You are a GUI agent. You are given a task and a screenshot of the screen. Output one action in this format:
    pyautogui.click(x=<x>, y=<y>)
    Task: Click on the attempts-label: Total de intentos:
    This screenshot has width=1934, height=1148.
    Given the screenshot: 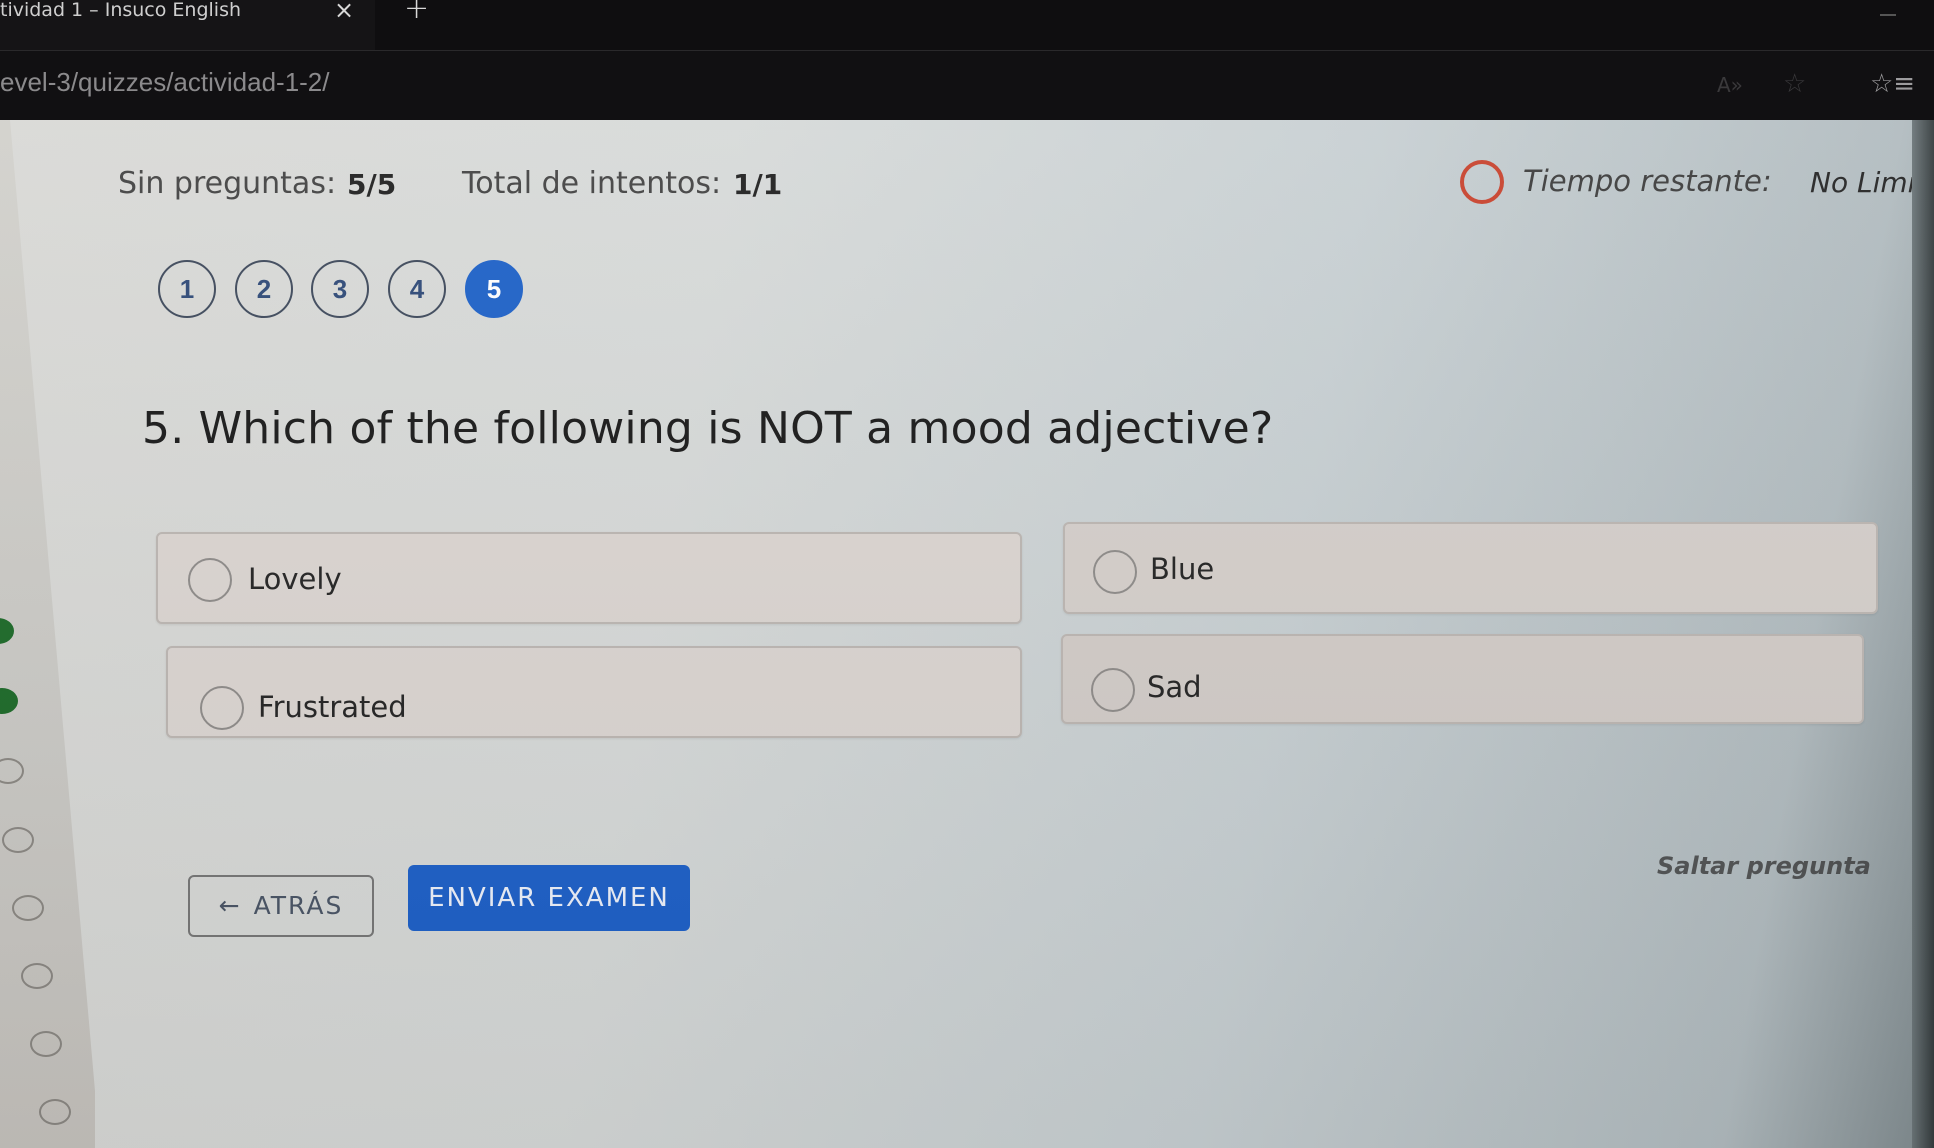 What is the action you would take?
    pyautogui.click(x=592, y=183)
    